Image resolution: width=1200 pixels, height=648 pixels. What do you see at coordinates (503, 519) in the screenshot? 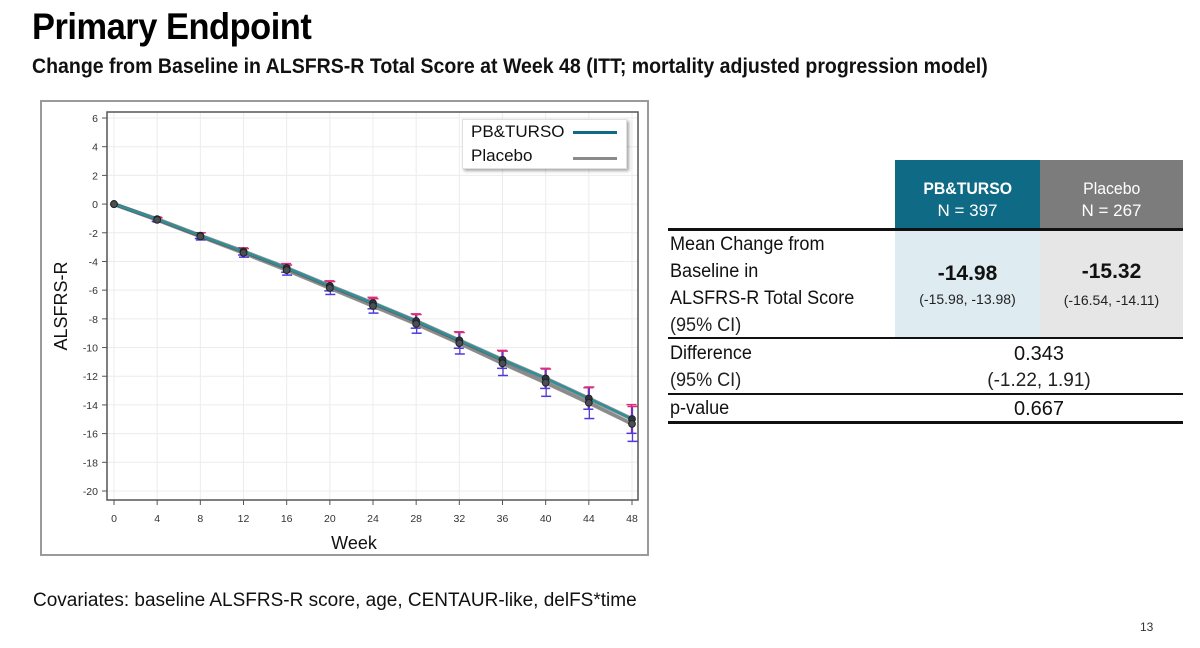
I see `x-tick-label: 36` at bounding box center [503, 519].